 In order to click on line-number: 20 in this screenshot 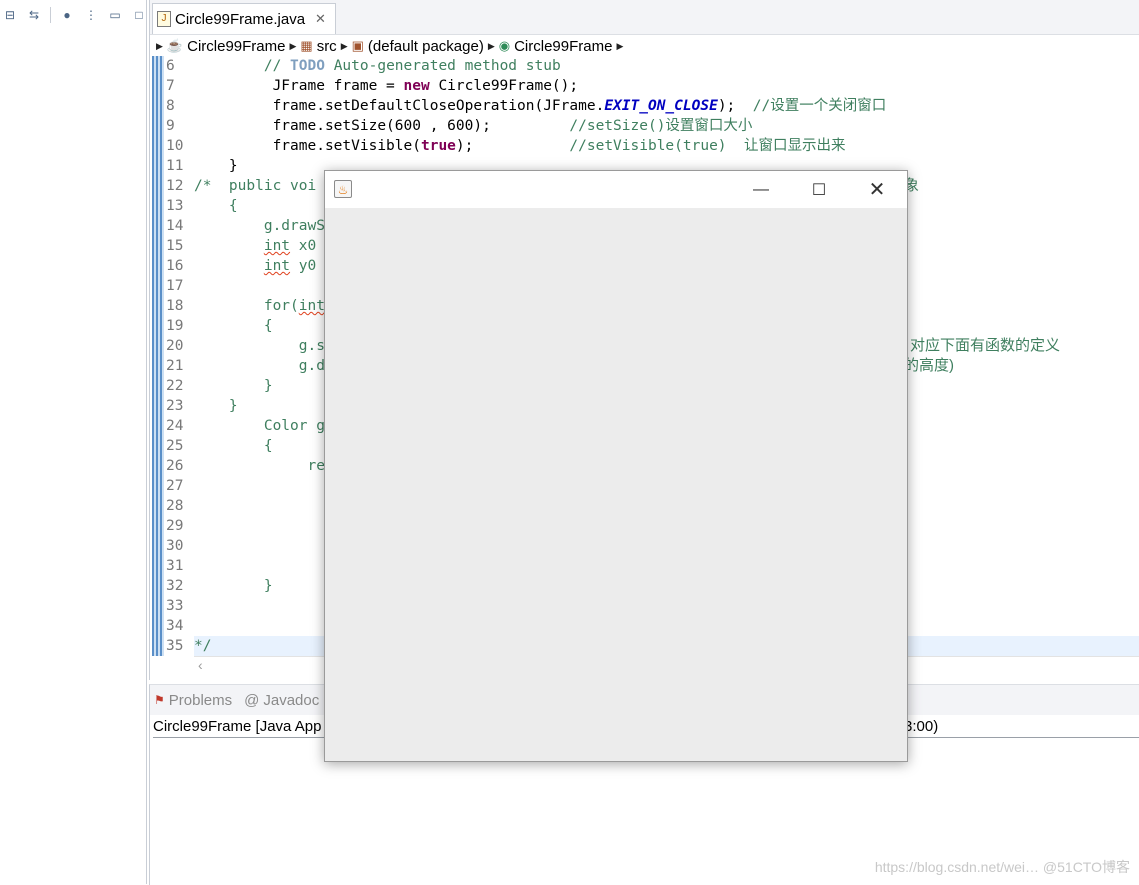, I will do `click(175, 346)`.